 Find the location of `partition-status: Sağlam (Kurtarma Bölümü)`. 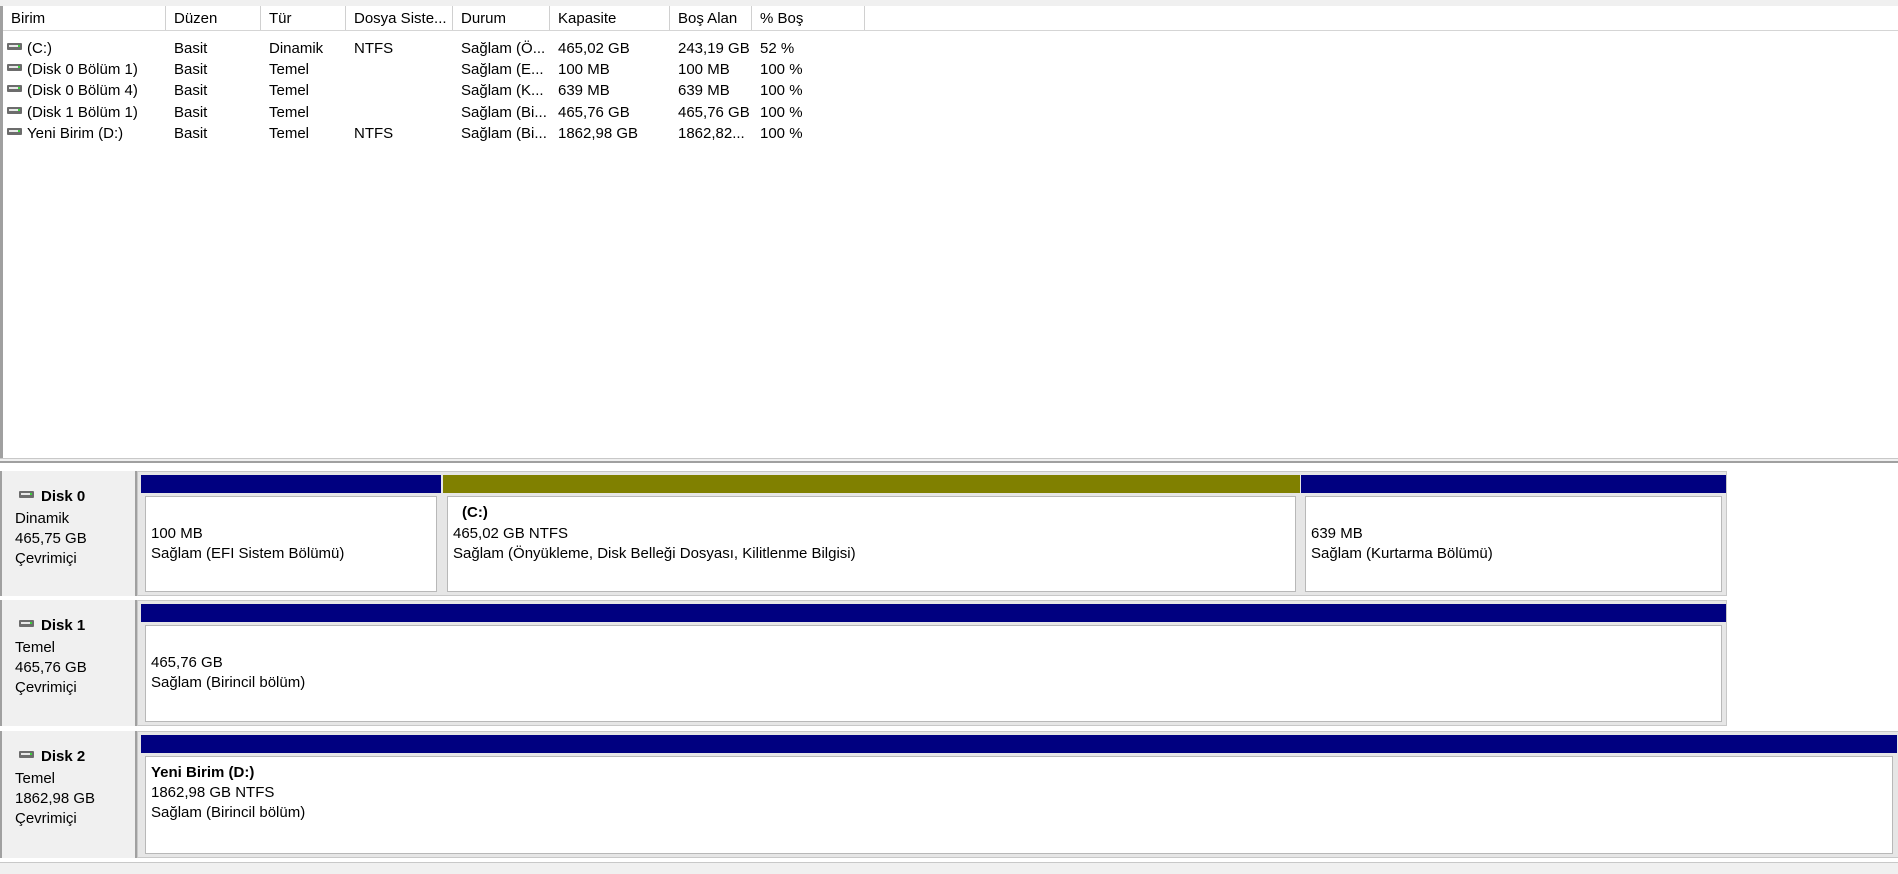

partition-status: Sağlam (Kurtarma Bölümü) is located at coordinates (1402, 553).